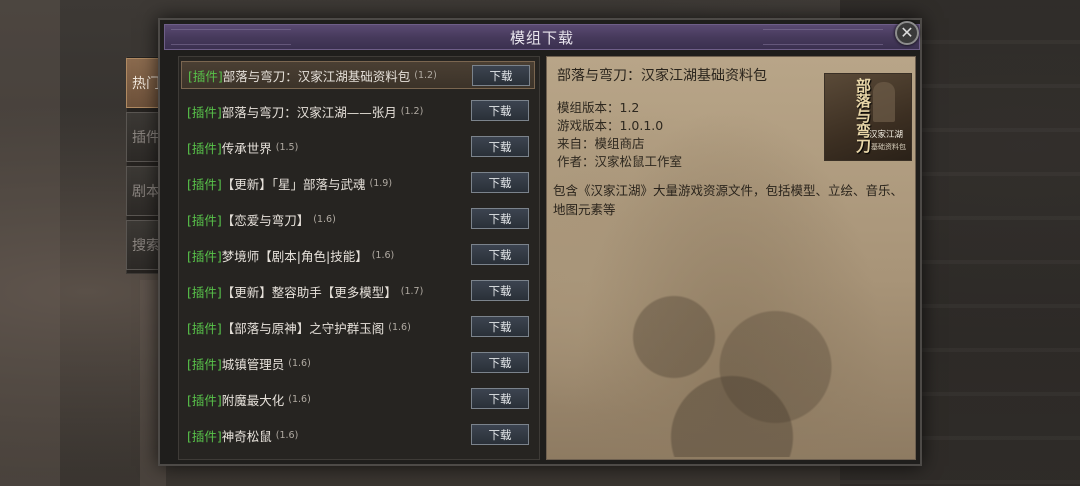  What do you see at coordinates (253, 400) in the screenshot?
I see `mod-name: 附魔最大化` at bounding box center [253, 400].